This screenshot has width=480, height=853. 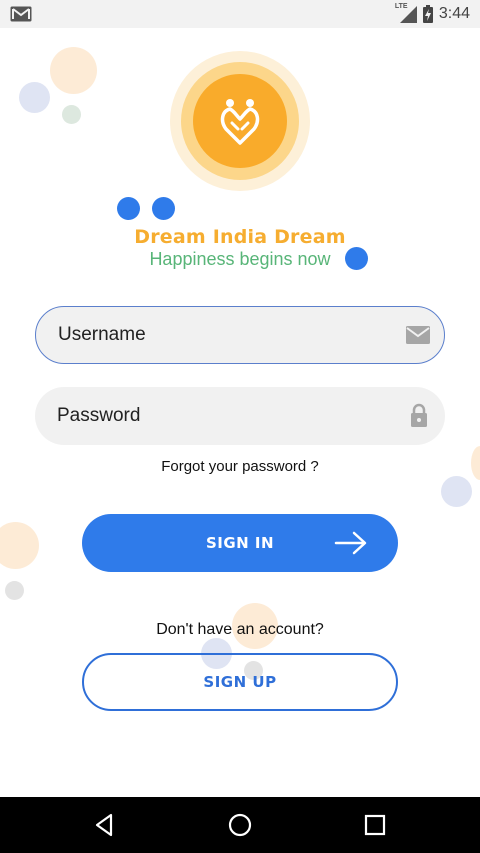 I want to click on back-triangle-icon, so click(x=105, y=825).